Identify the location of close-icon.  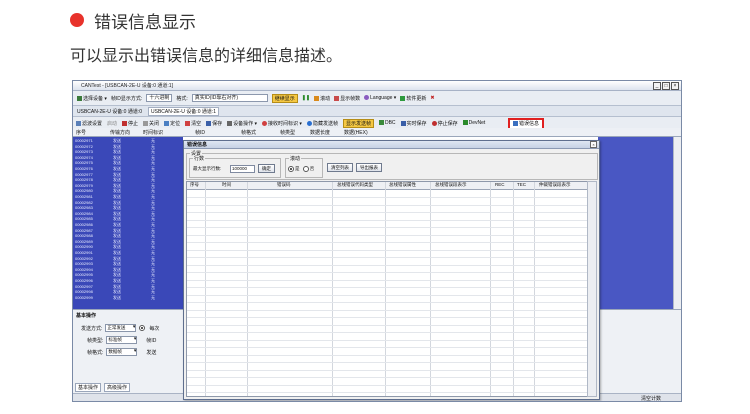
(146, 123).